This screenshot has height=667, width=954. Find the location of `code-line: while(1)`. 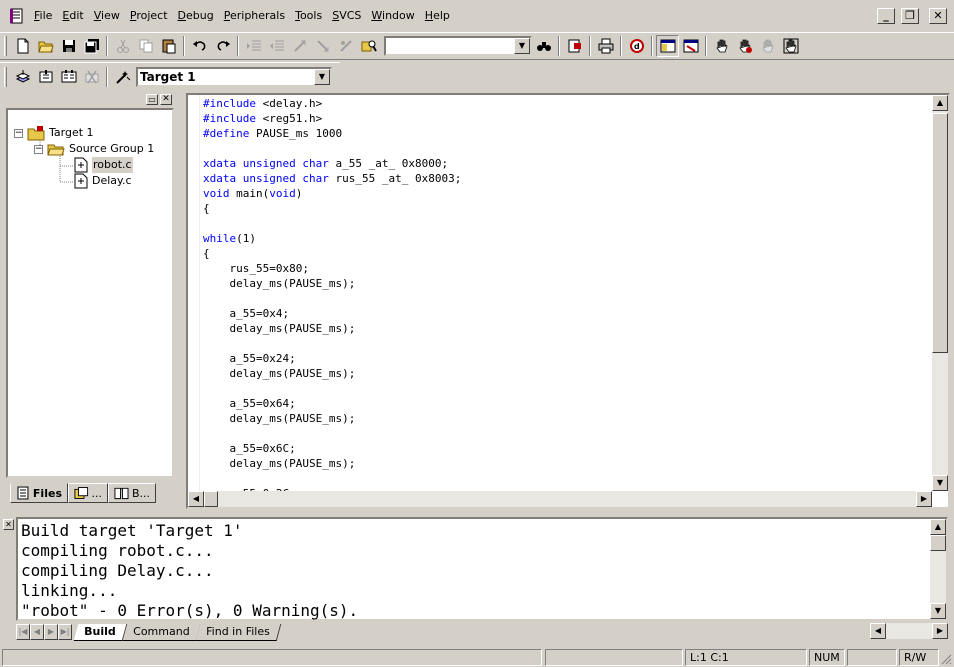

code-line: while(1) is located at coordinates (332, 238).